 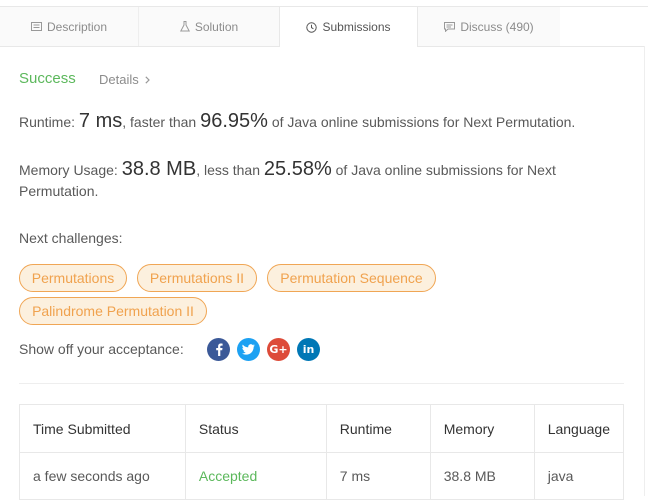 I want to click on tab-description-label: Description, so click(x=77, y=26).